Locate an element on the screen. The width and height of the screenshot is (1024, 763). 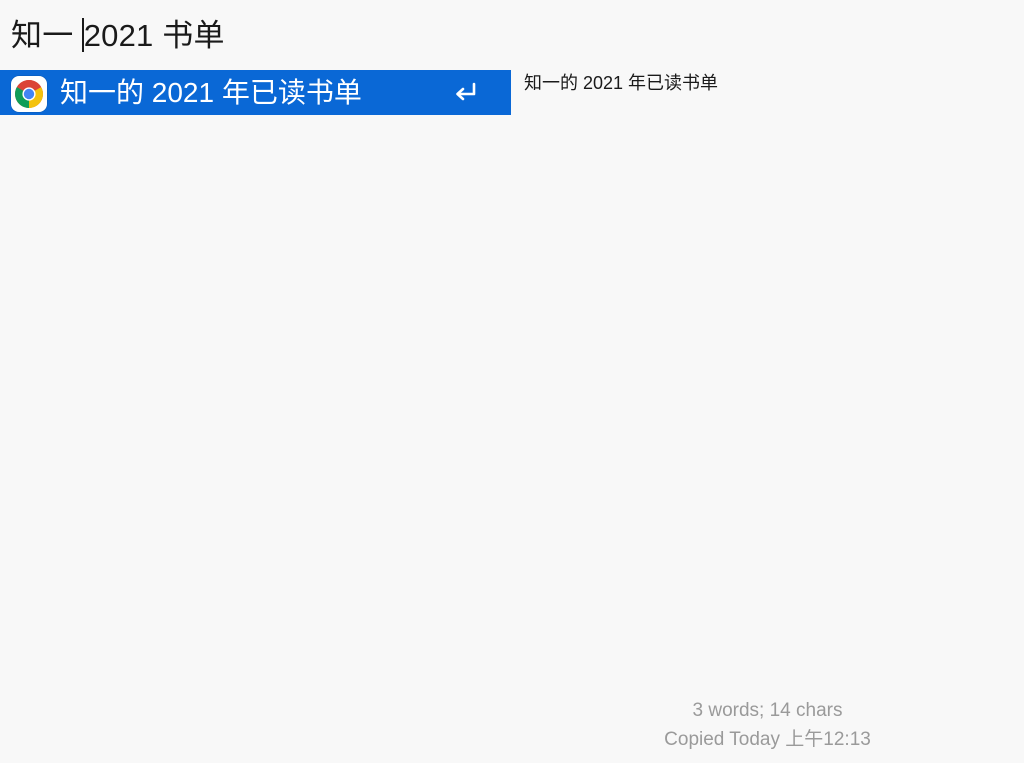
search-bar: 知一 2021 书单 is located at coordinates (512, 35).